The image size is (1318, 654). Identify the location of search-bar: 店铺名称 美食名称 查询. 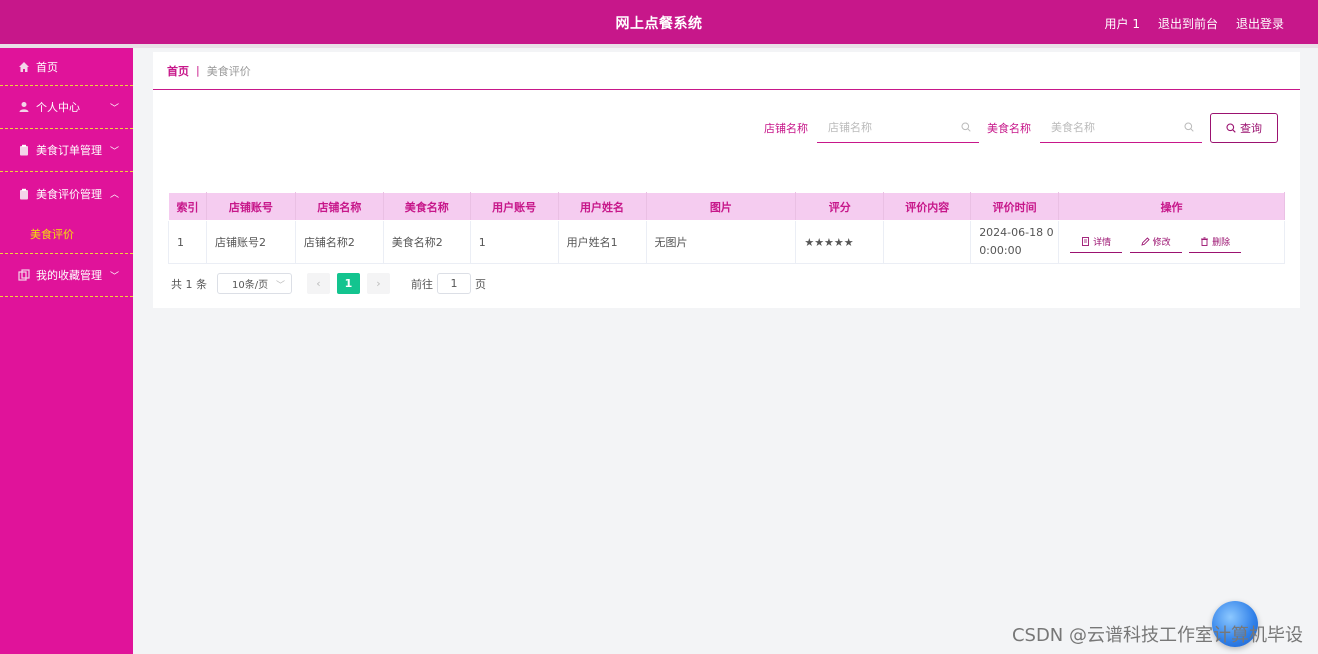
(1021, 127).